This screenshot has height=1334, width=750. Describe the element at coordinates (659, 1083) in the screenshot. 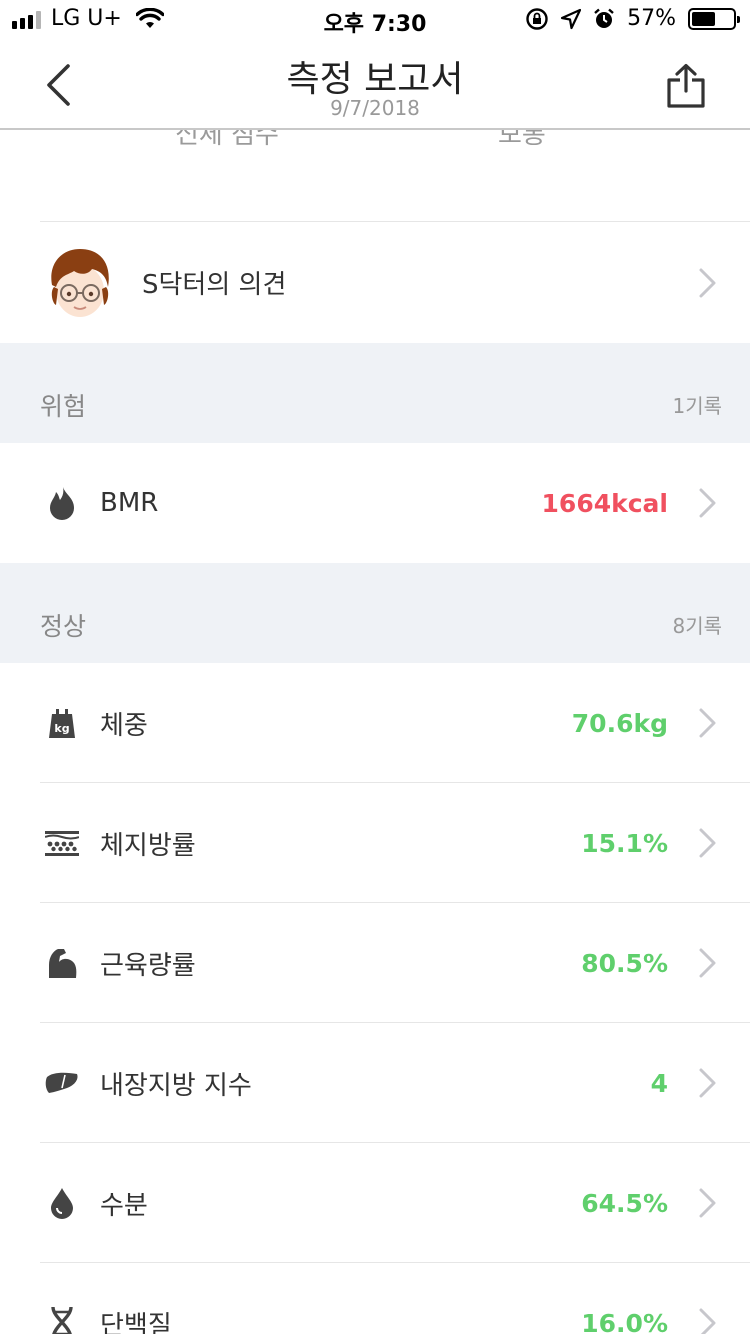

I see `metric-value: 4` at that location.